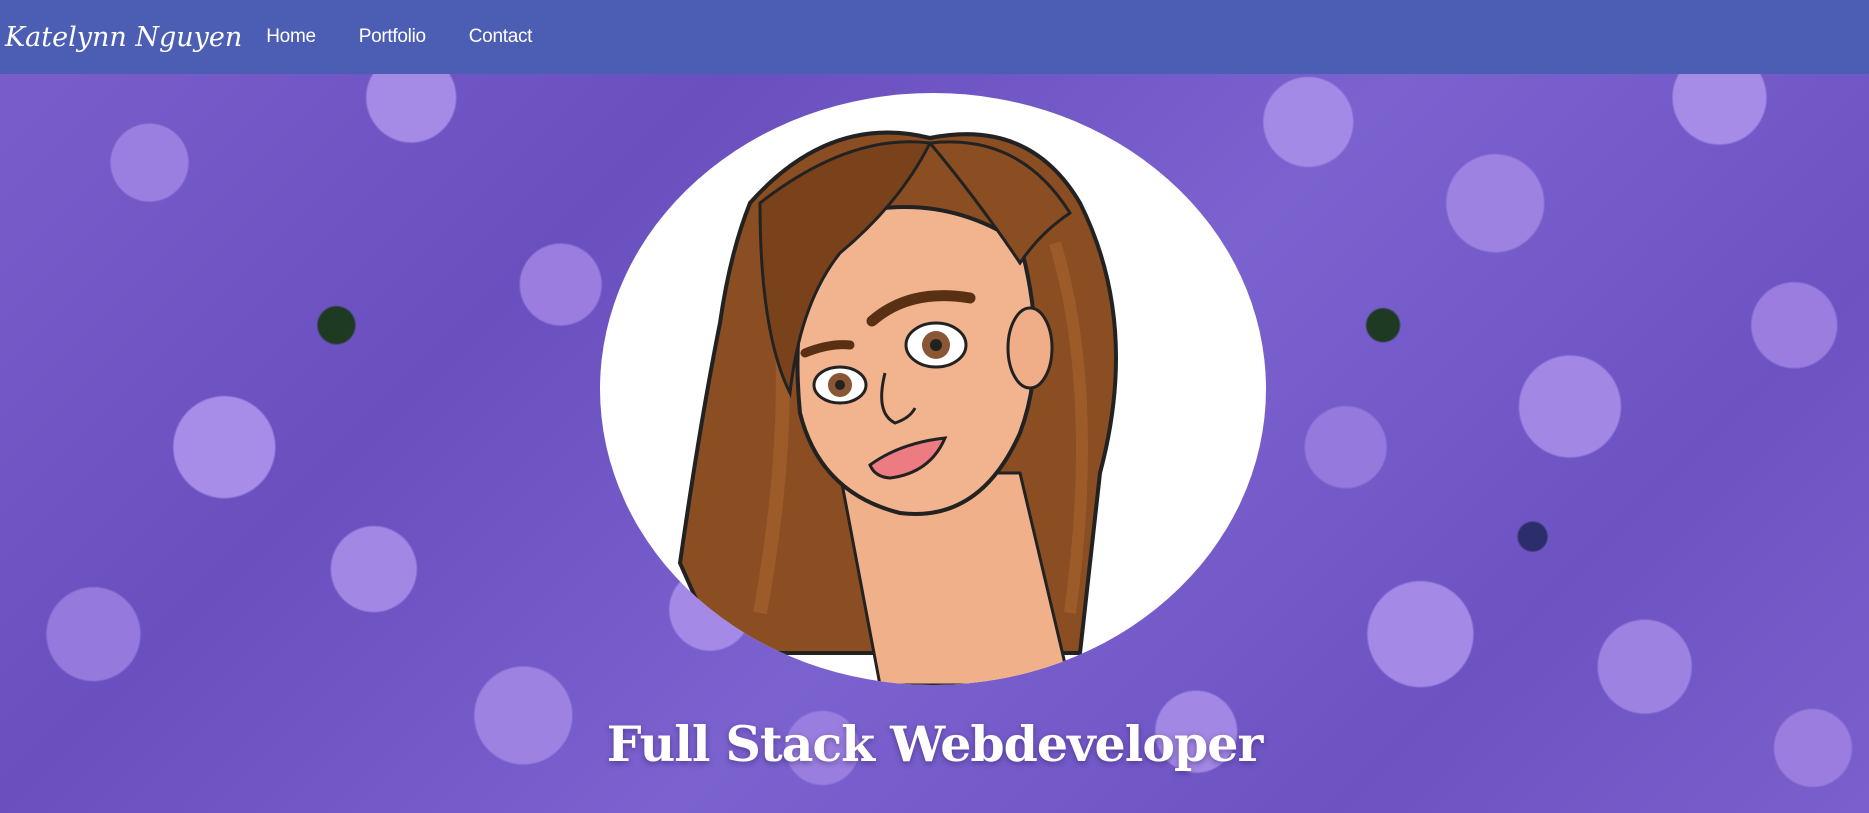  Describe the element at coordinates (123, 37) in the screenshot. I see `brand-name: Katelynn Nguyen` at that location.